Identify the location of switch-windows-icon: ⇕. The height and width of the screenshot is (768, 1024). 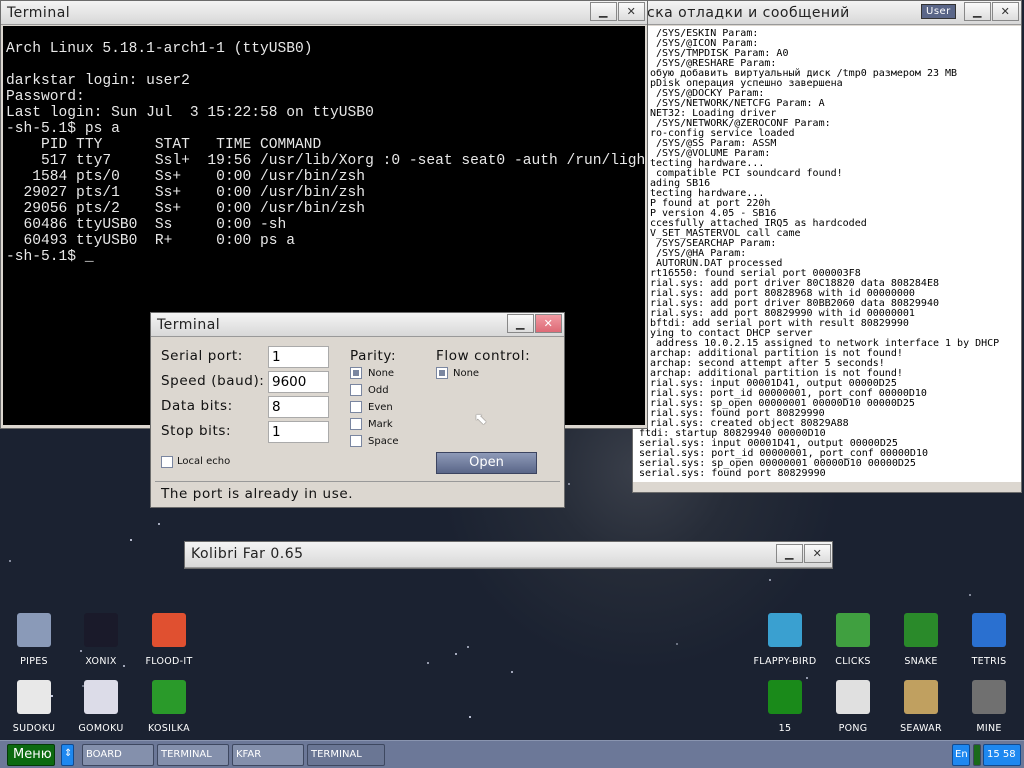
(67, 755).